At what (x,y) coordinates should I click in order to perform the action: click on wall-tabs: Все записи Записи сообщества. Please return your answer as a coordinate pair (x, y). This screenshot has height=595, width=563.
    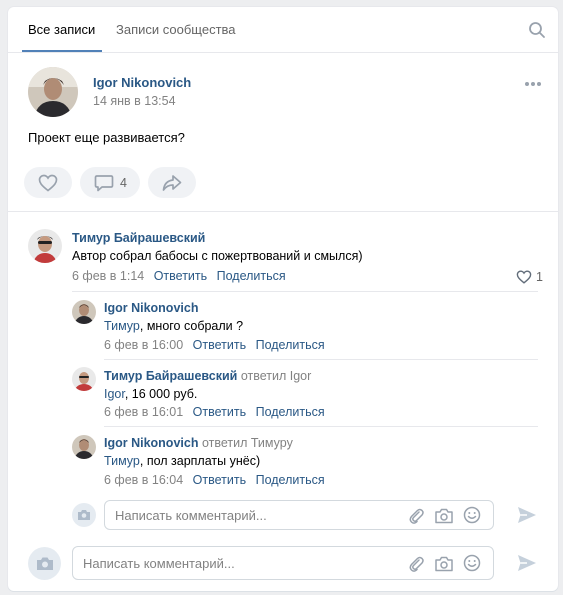
    Looking at the image, I should click on (283, 30).